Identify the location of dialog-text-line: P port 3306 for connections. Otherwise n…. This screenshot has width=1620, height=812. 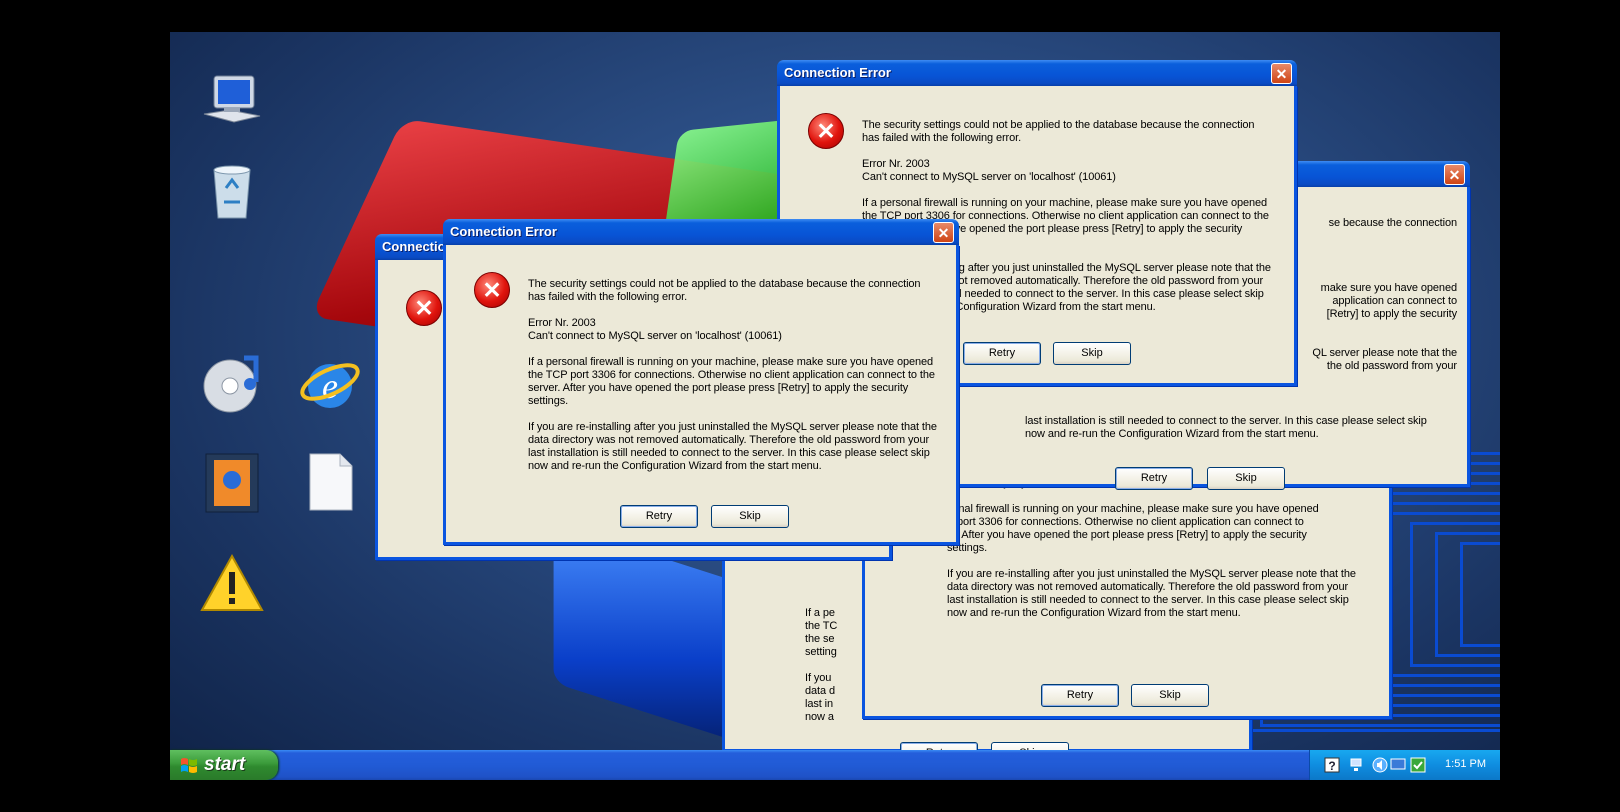
(1125, 522).